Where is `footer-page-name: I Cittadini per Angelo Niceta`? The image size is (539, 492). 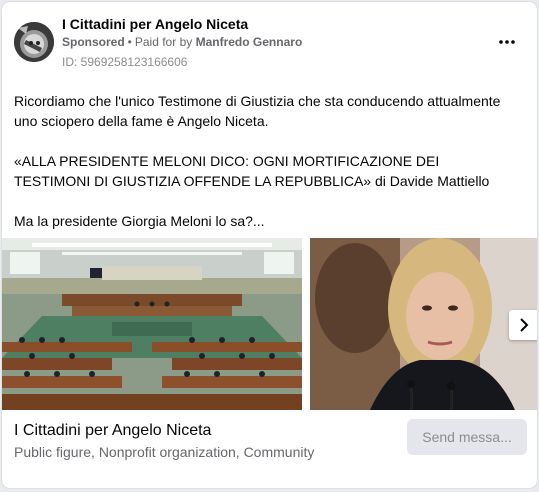 footer-page-name: I Cittadini per Angelo Niceta is located at coordinates (112, 431).